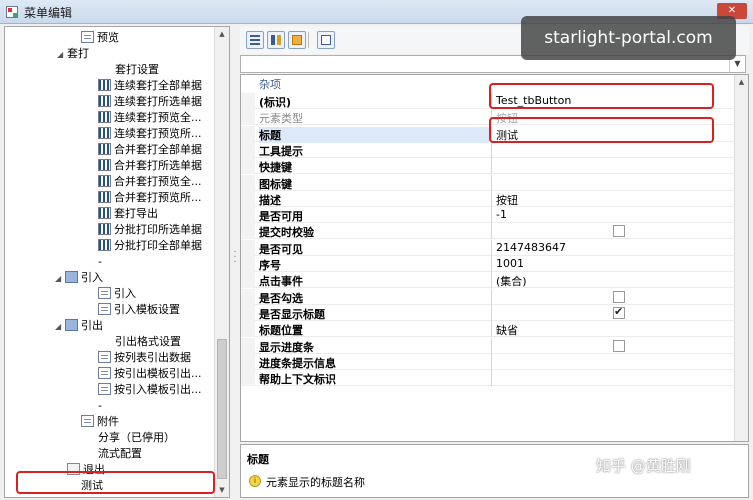 Image resolution: width=753 pixels, height=500 pixels. I want to click on categorized-view-button, so click(255, 40).